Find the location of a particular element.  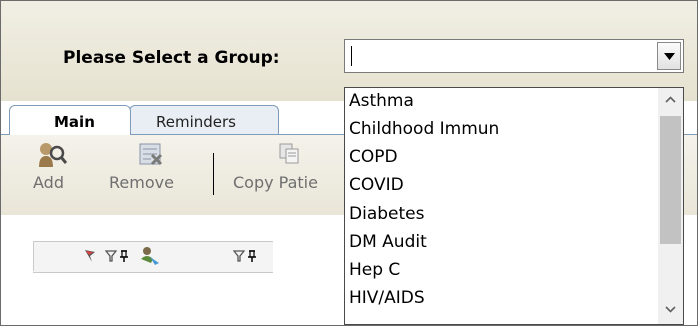

copy-icon is located at coordinates (290, 154).